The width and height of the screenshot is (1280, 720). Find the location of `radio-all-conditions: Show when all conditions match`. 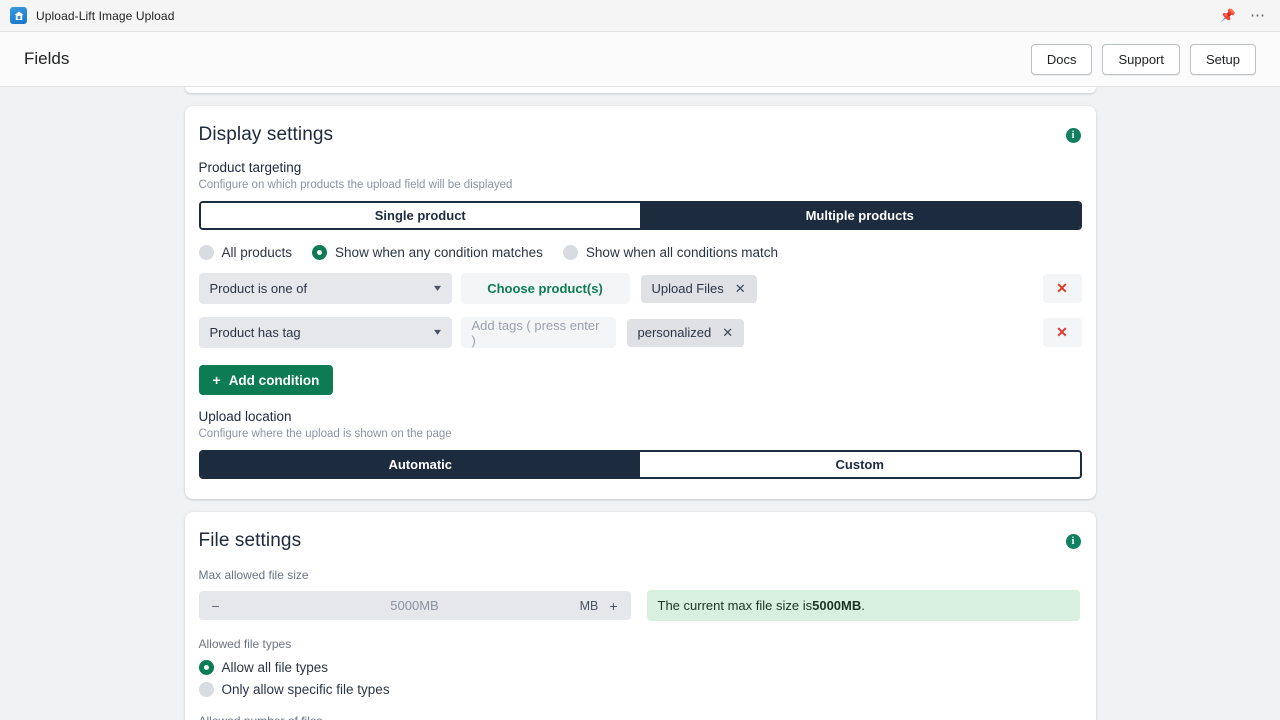

radio-all-conditions: Show when all conditions match is located at coordinates (670, 252).